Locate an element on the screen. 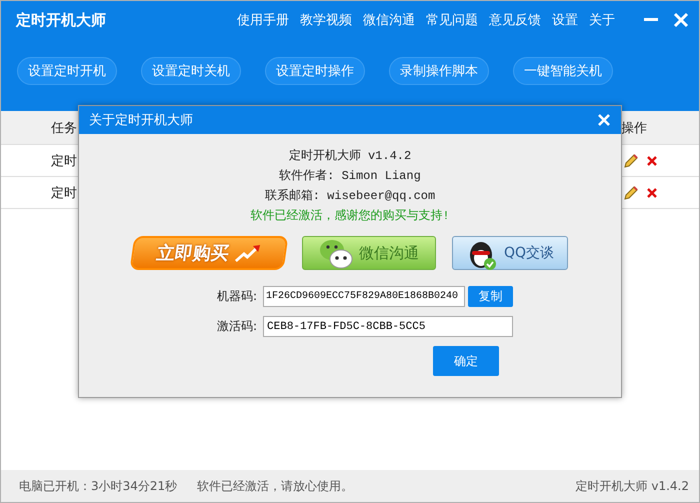 This screenshot has width=700, height=503. promo-button: 立即购买 is located at coordinates (209, 253).